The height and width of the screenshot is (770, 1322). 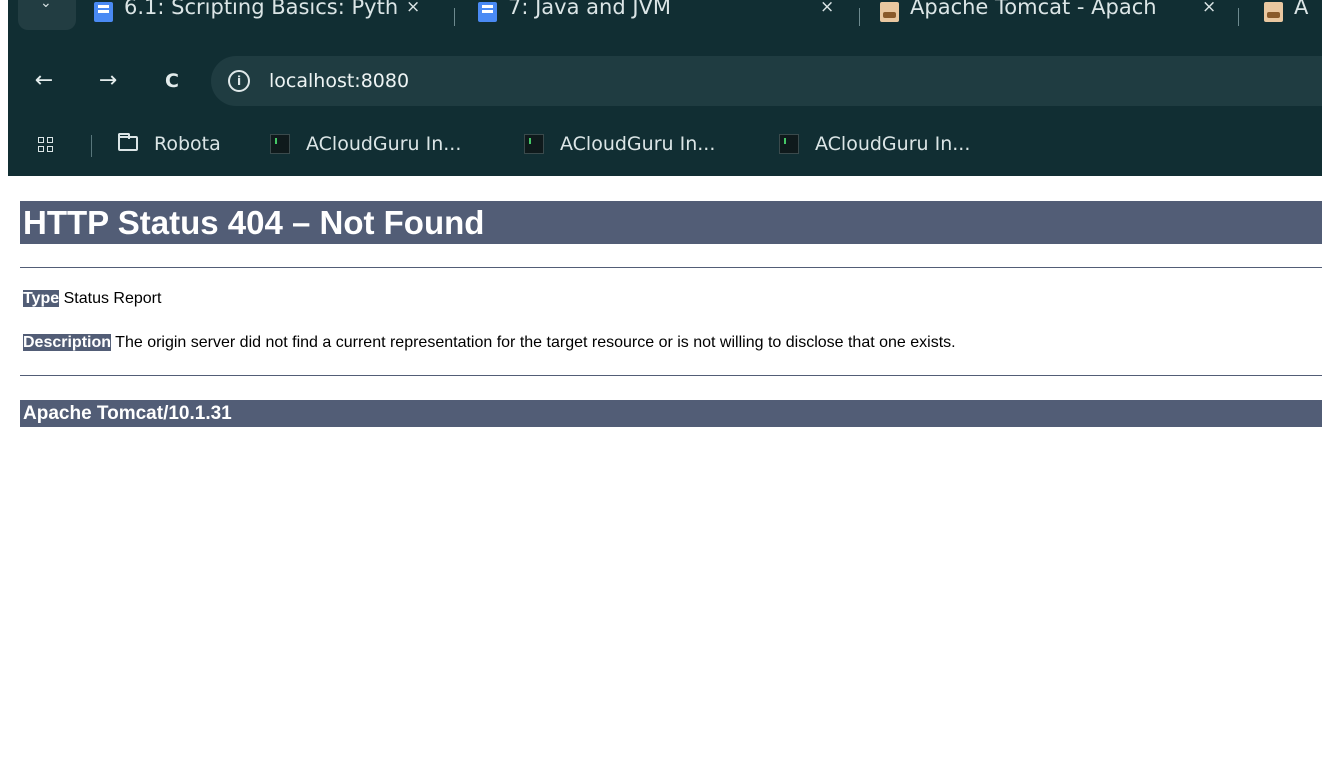 I want to click on apps-grid-icon, so click(x=46, y=145).